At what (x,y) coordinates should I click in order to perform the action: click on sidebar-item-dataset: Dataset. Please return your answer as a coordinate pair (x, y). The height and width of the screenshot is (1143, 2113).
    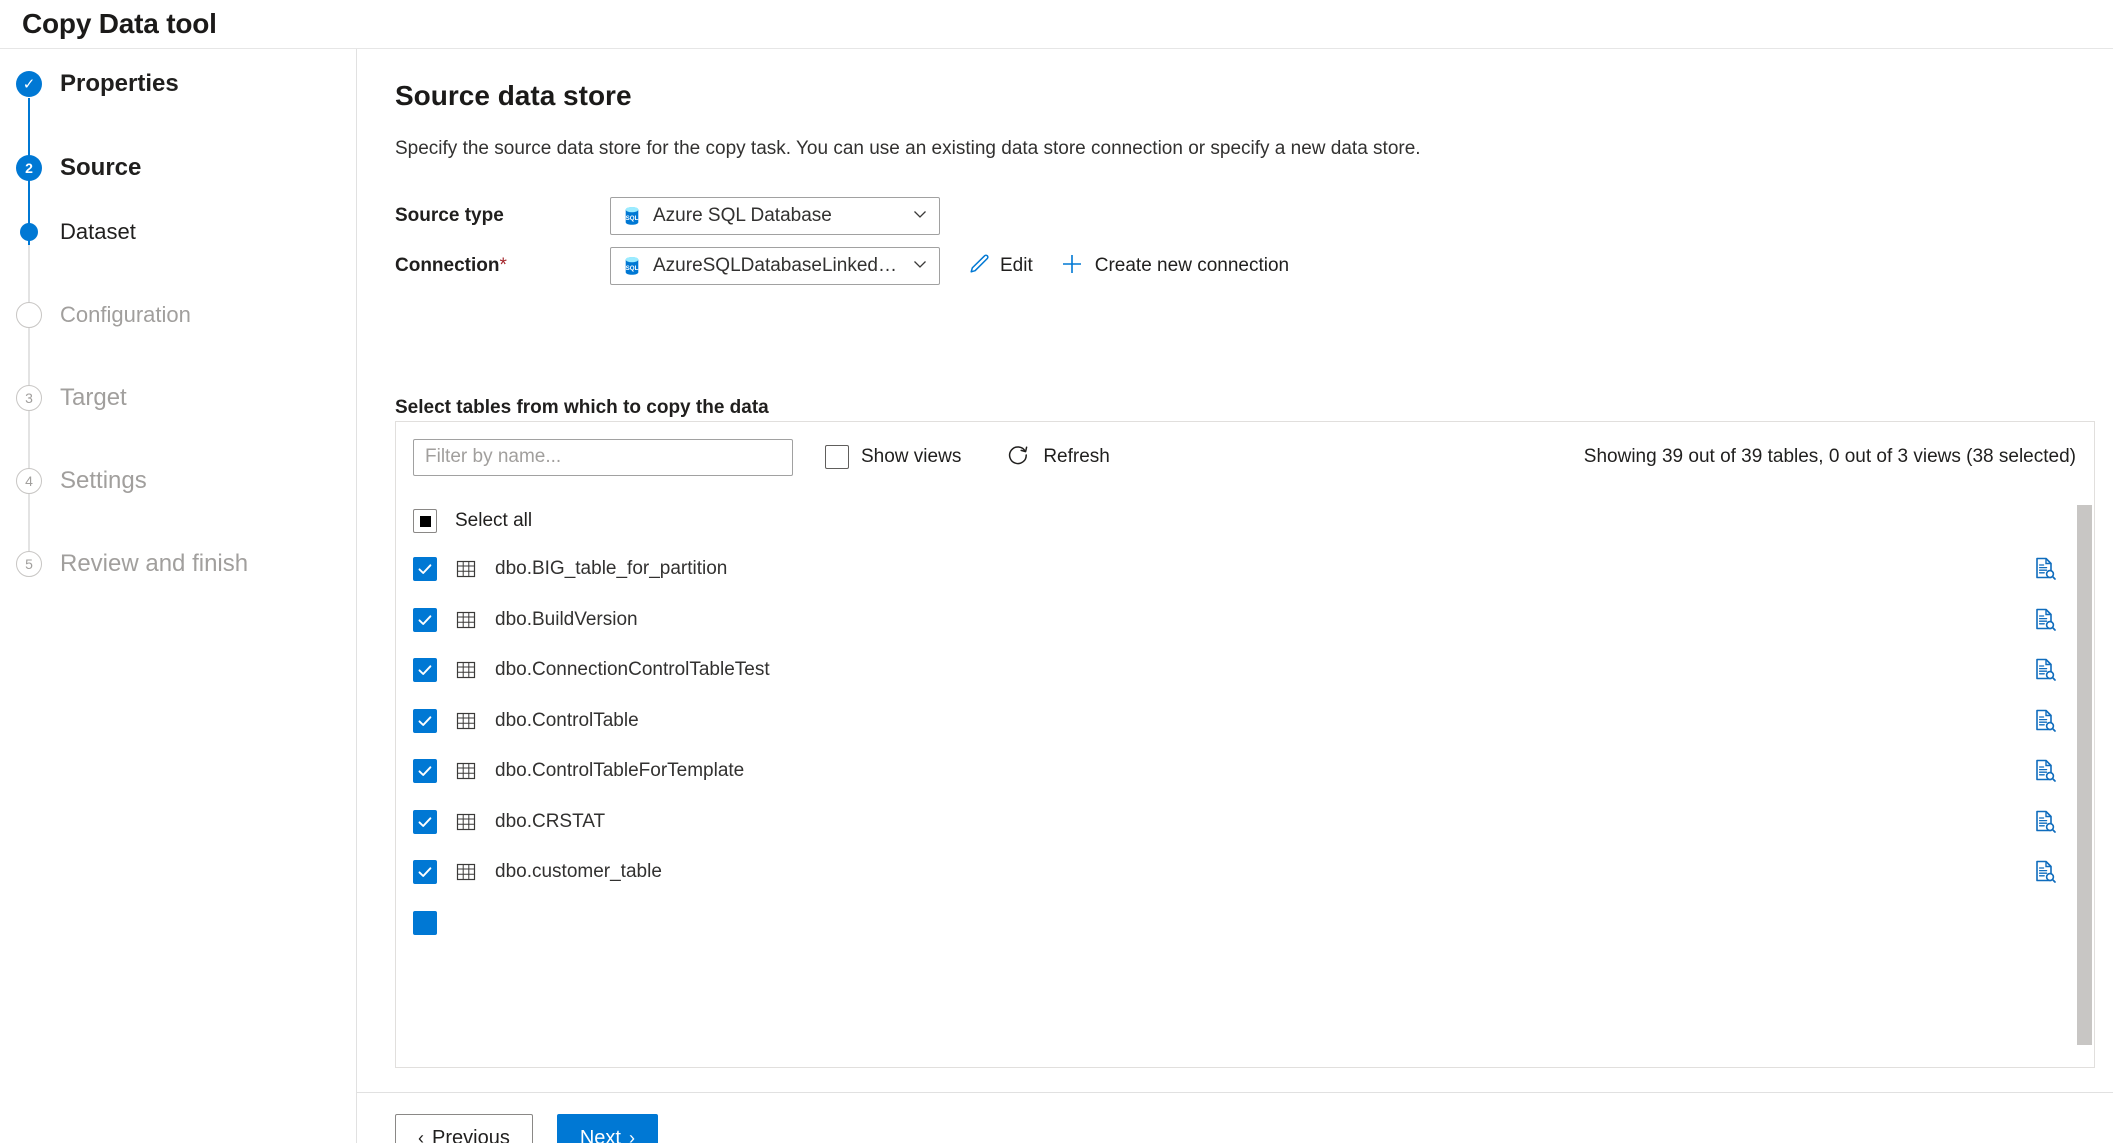
    Looking at the image, I should click on (73, 232).